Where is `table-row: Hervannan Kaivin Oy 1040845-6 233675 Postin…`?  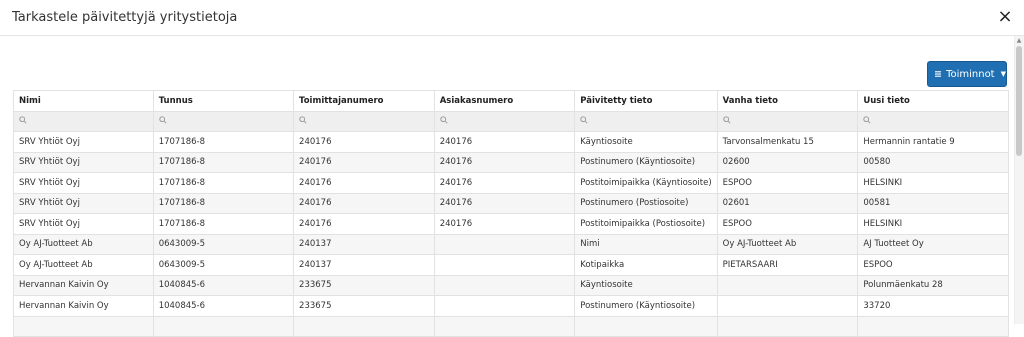
table-row: Hervannan Kaivin Oy 1040845-6 233675 Postin… is located at coordinates (511, 306).